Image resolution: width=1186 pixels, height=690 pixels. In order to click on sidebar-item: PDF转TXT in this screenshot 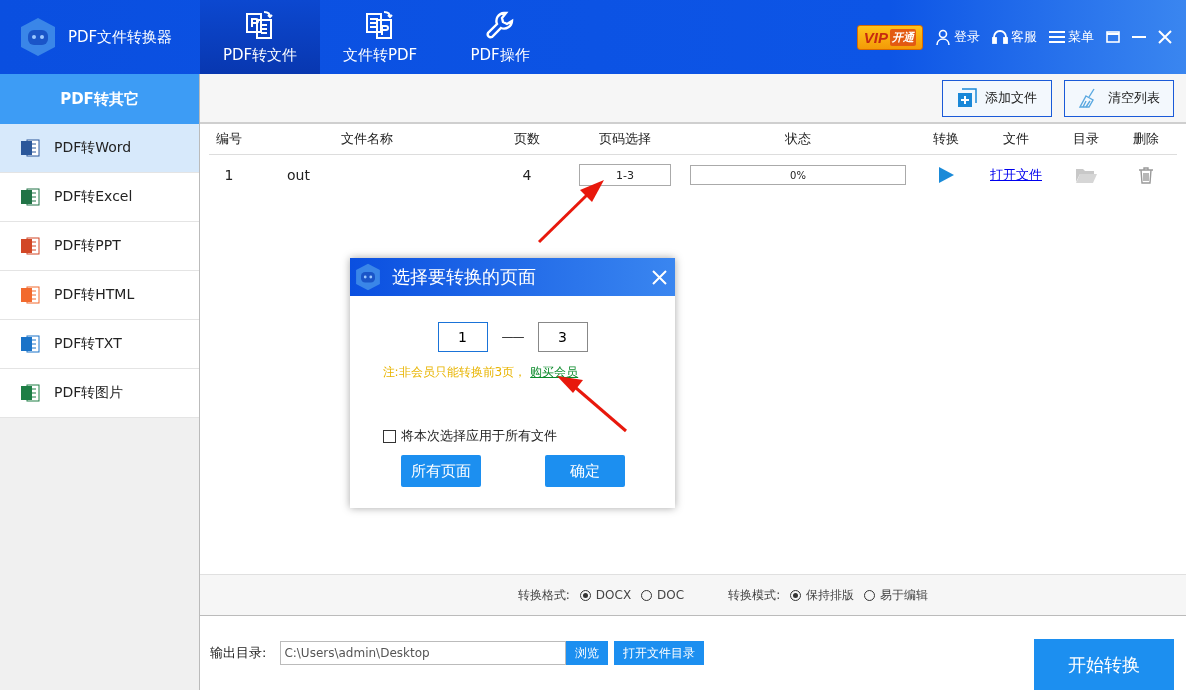, I will do `click(99, 344)`.